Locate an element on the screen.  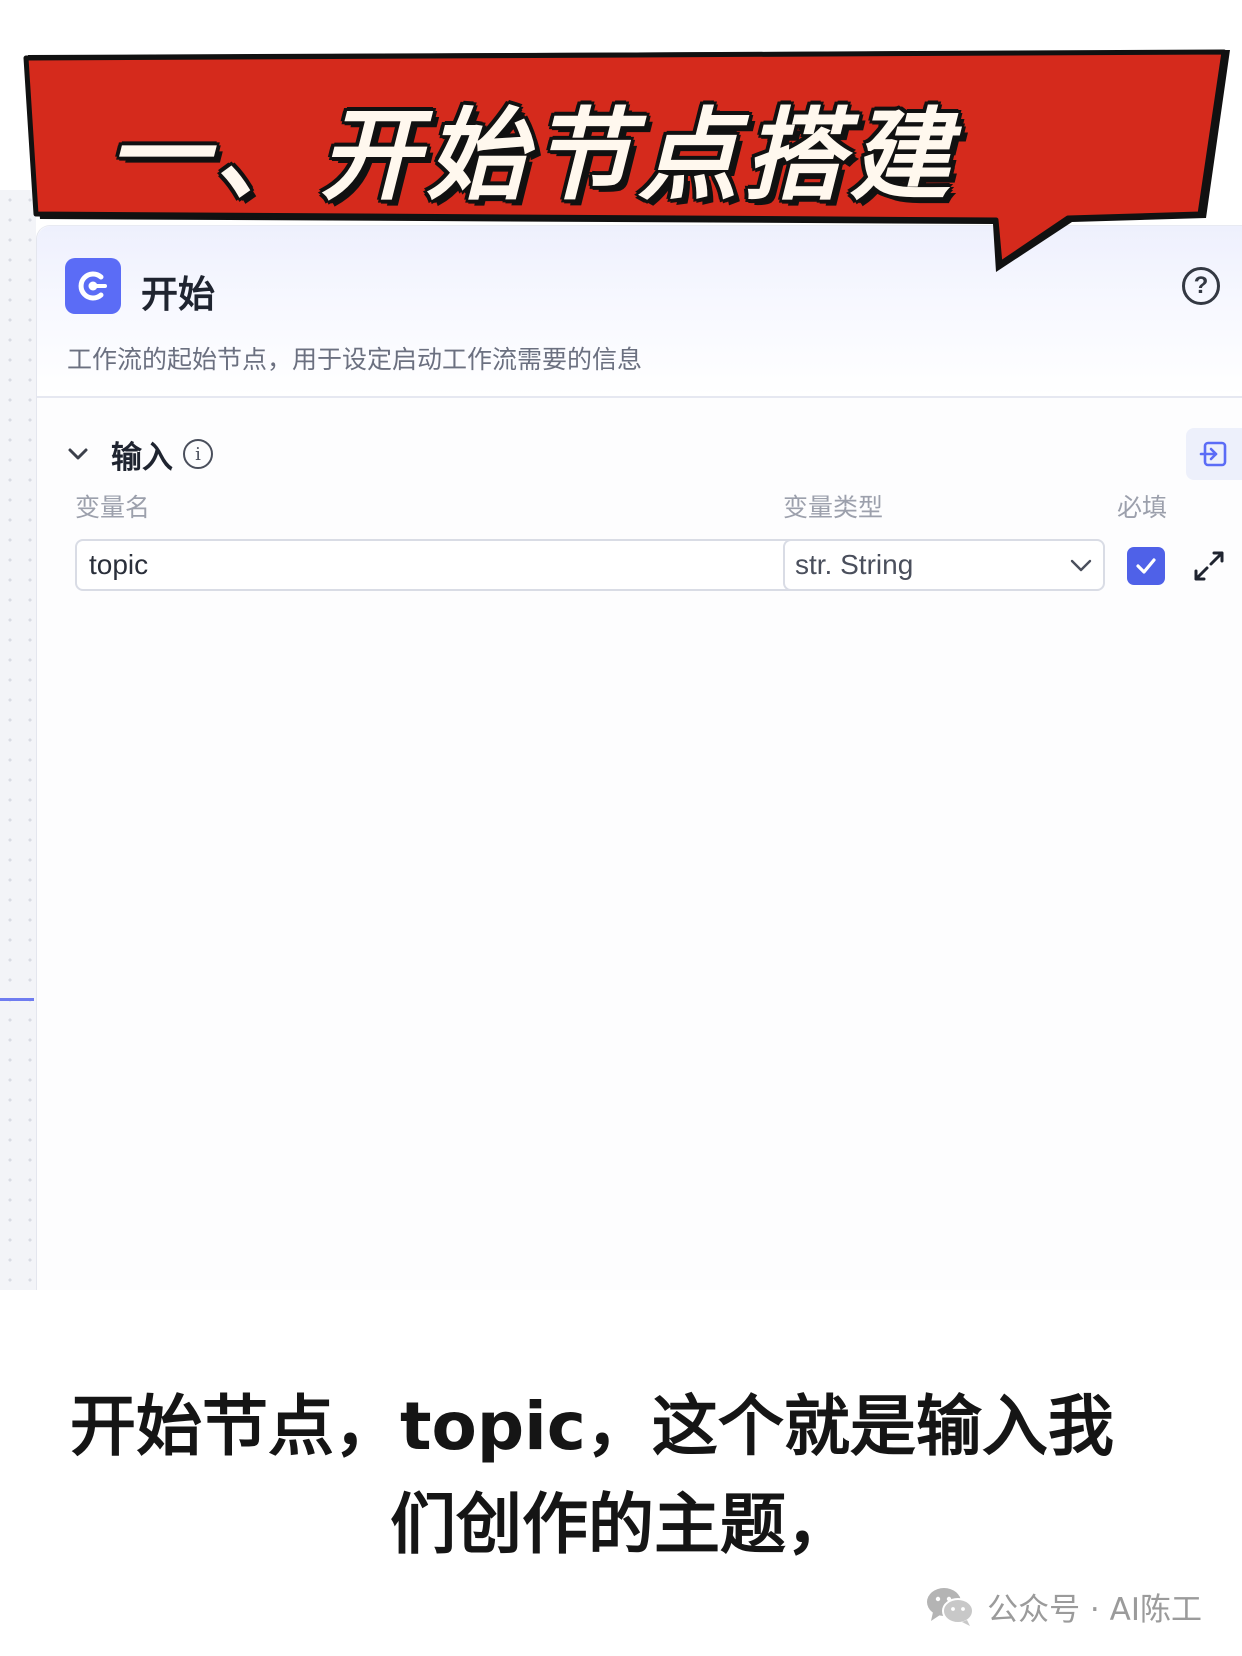
expand-icon is located at coordinates (1209, 566).